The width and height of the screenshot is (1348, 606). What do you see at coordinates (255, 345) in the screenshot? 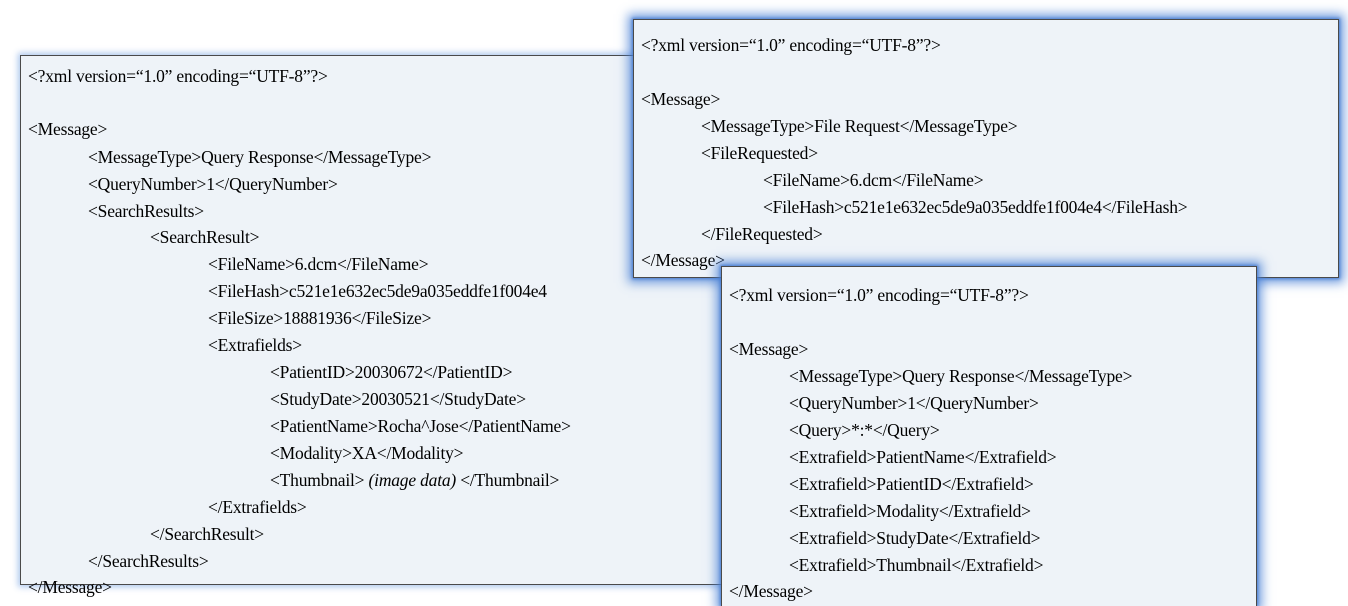
I see `xml-line-extrafields-open: <Extrafields>` at bounding box center [255, 345].